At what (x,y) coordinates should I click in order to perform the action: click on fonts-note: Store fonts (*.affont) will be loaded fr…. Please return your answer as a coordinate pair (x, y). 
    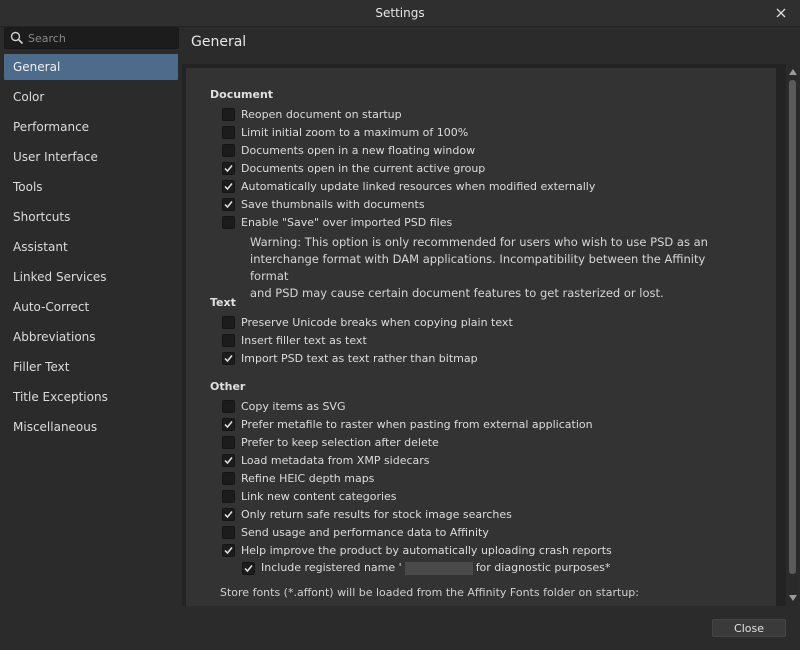
    Looking at the image, I should click on (429, 592).